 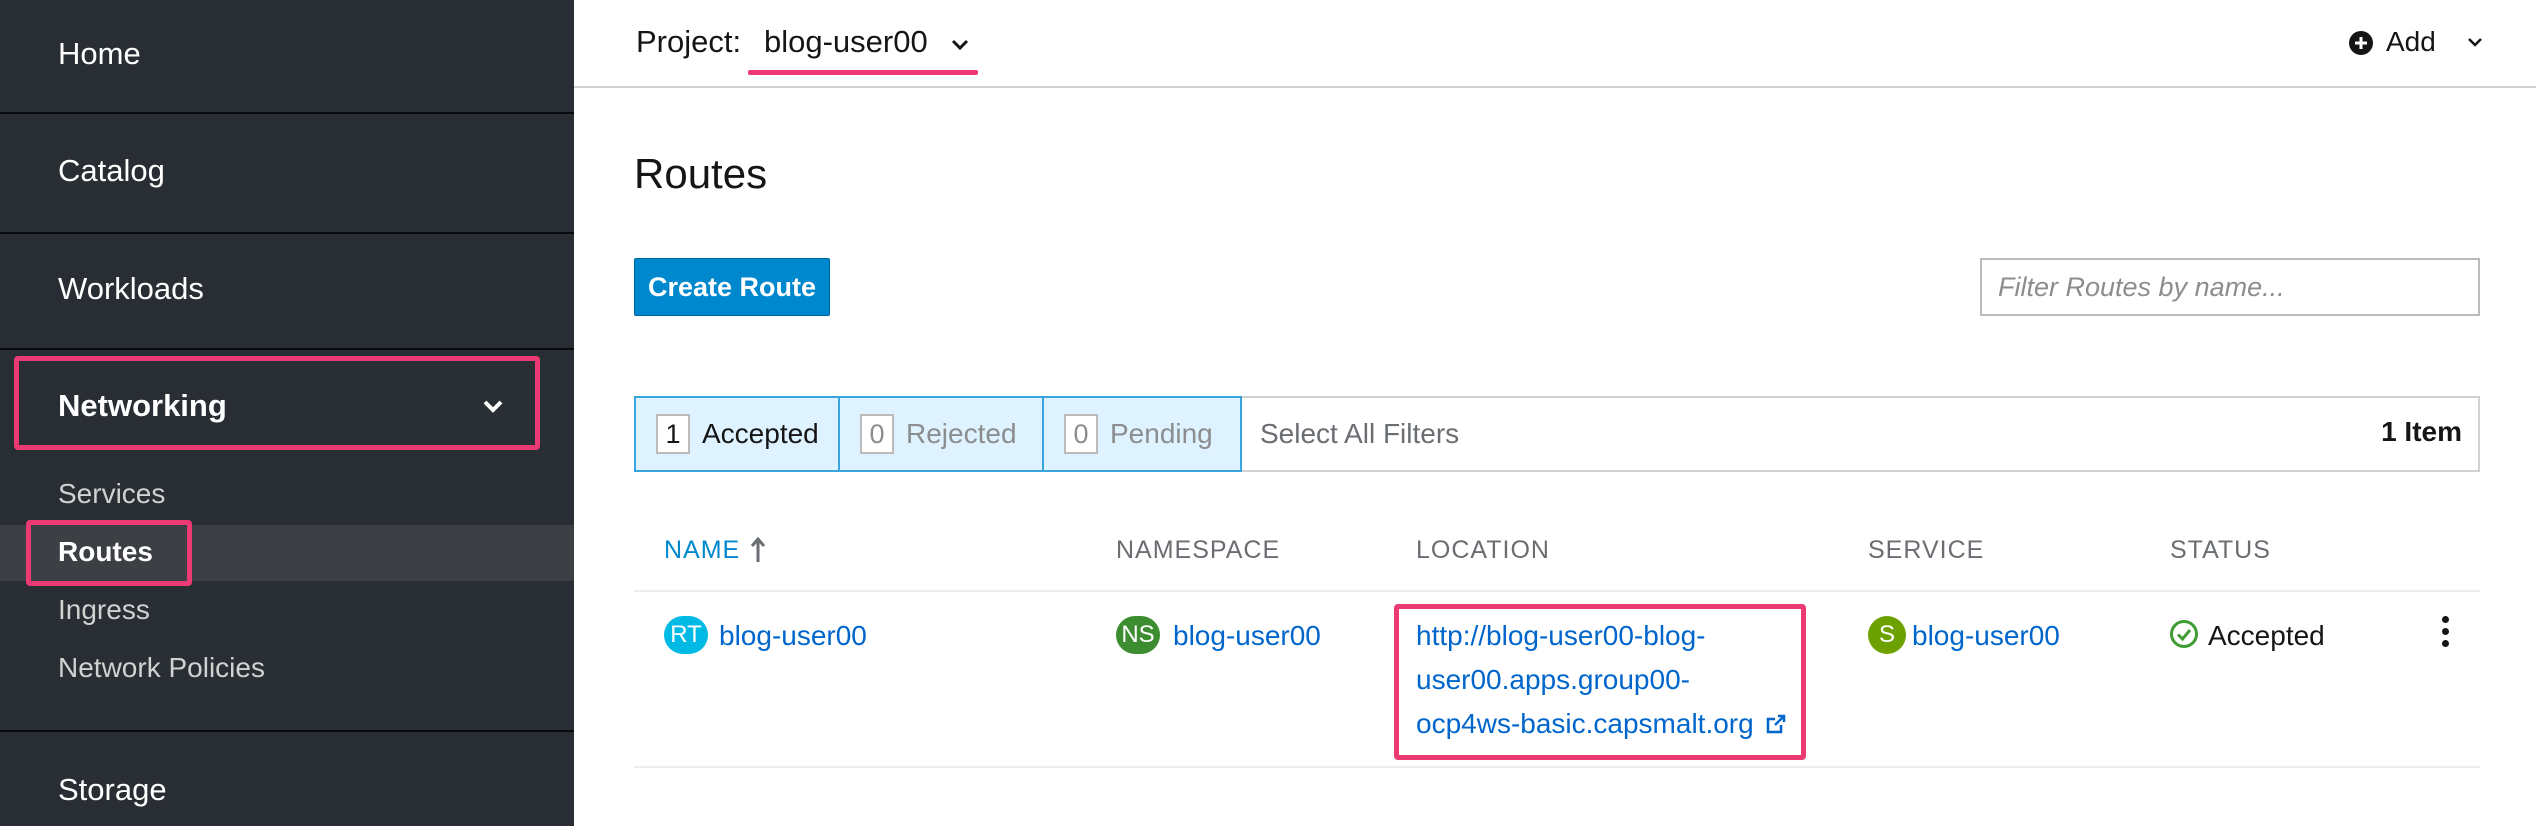 I want to click on status-text: Accepted, so click(x=2266, y=635).